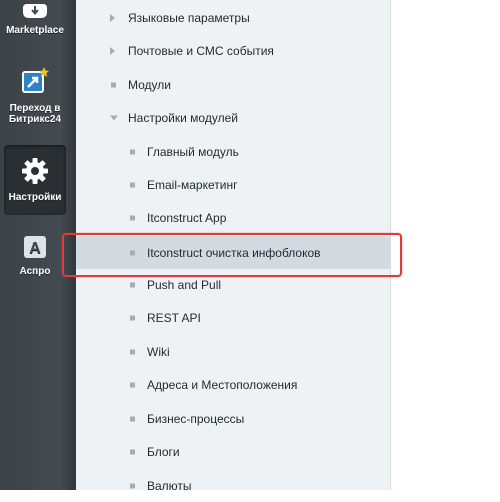 This screenshot has height=502, width=500. What do you see at coordinates (35, 101) in the screenshot?
I see `sidebar-item-bitrix24: Переход в Битрикс24` at bounding box center [35, 101].